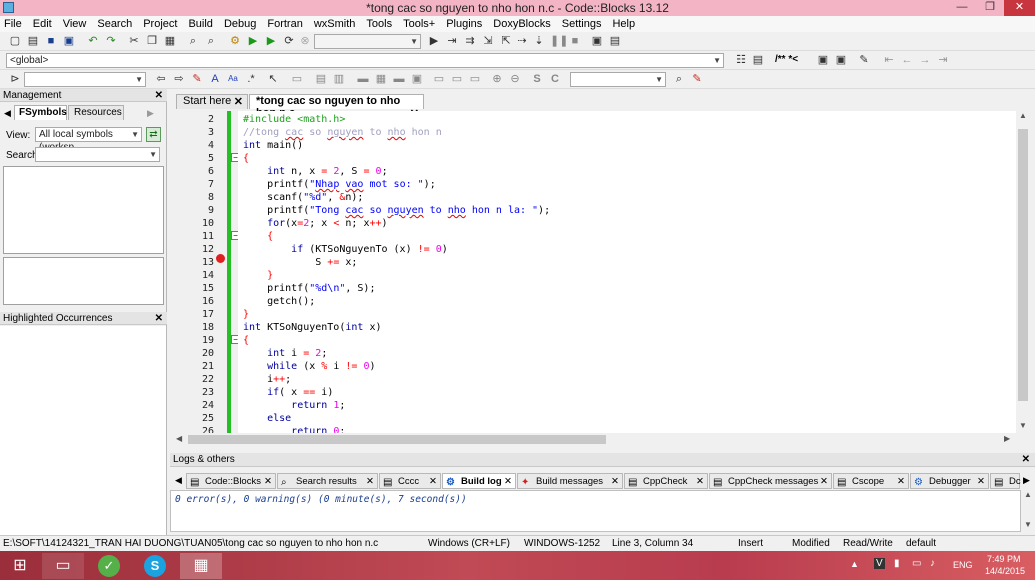  What do you see at coordinates (321, 79) in the screenshot?
I see `wx-panel-icon: ▤` at bounding box center [321, 79].